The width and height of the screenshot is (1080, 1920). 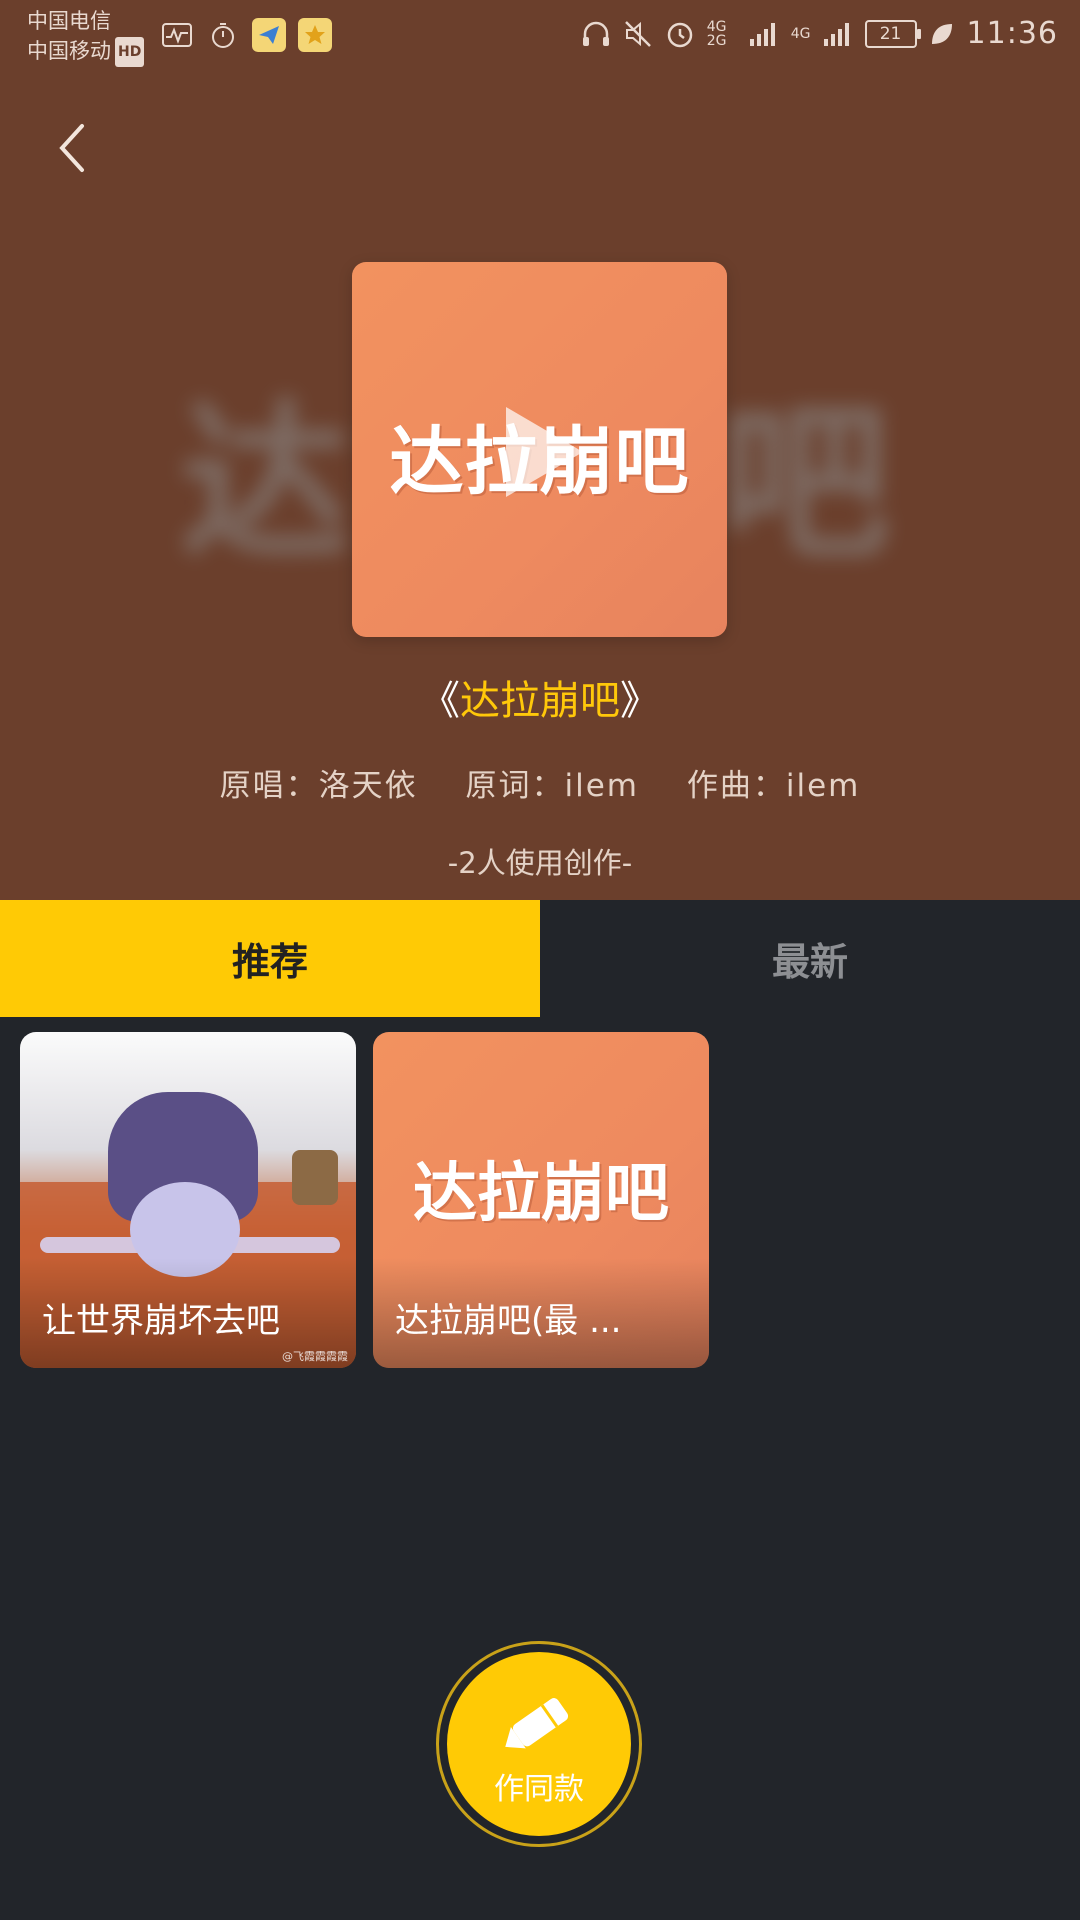 What do you see at coordinates (130, 52) in the screenshot?
I see `hd-badge: HD` at bounding box center [130, 52].